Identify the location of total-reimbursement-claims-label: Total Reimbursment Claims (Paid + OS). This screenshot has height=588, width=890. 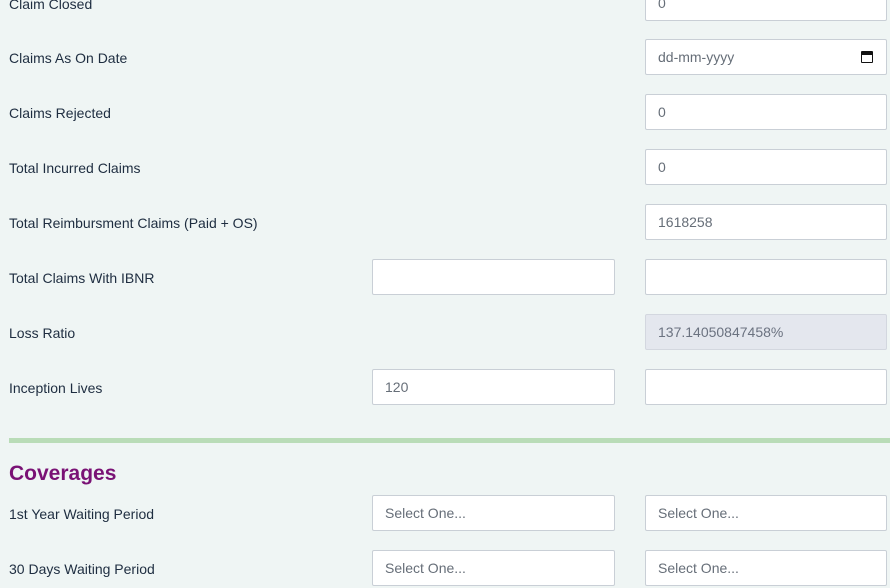
(133, 223).